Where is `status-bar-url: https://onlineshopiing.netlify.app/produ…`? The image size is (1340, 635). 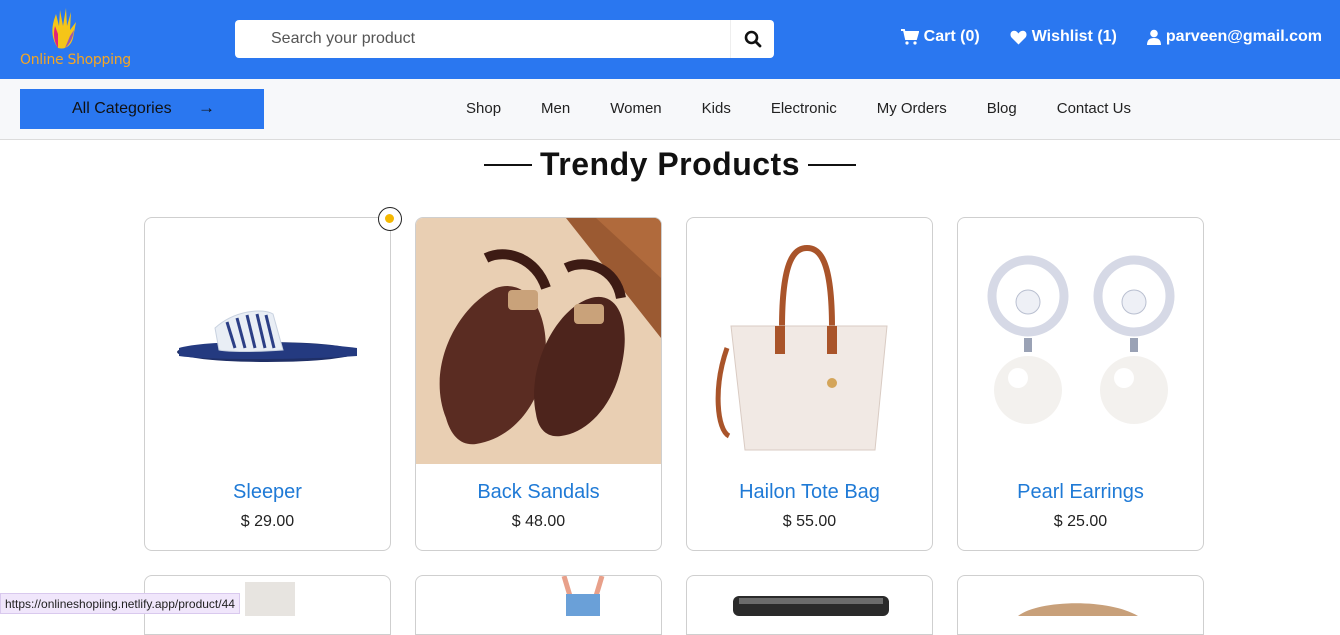
status-bar-url: https://onlineshopiing.netlify.app/produ… is located at coordinates (120, 603).